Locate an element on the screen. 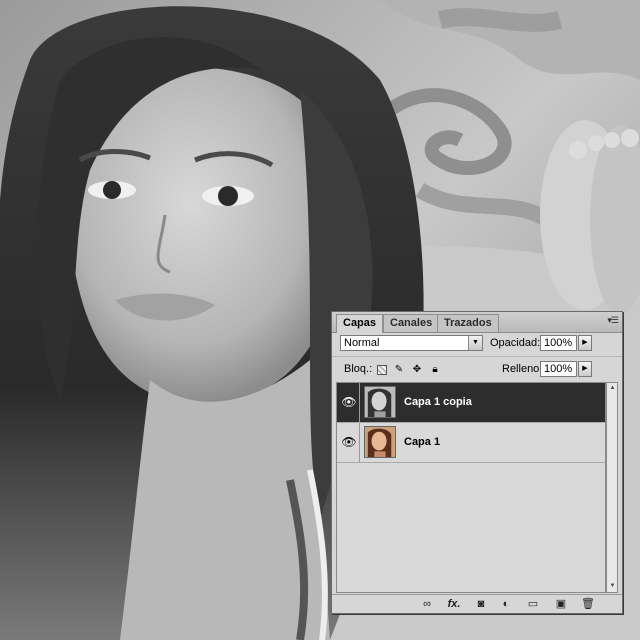 The width and height of the screenshot is (640, 640). layers-scrollbar: ▲ ▼ is located at coordinates (612, 487).